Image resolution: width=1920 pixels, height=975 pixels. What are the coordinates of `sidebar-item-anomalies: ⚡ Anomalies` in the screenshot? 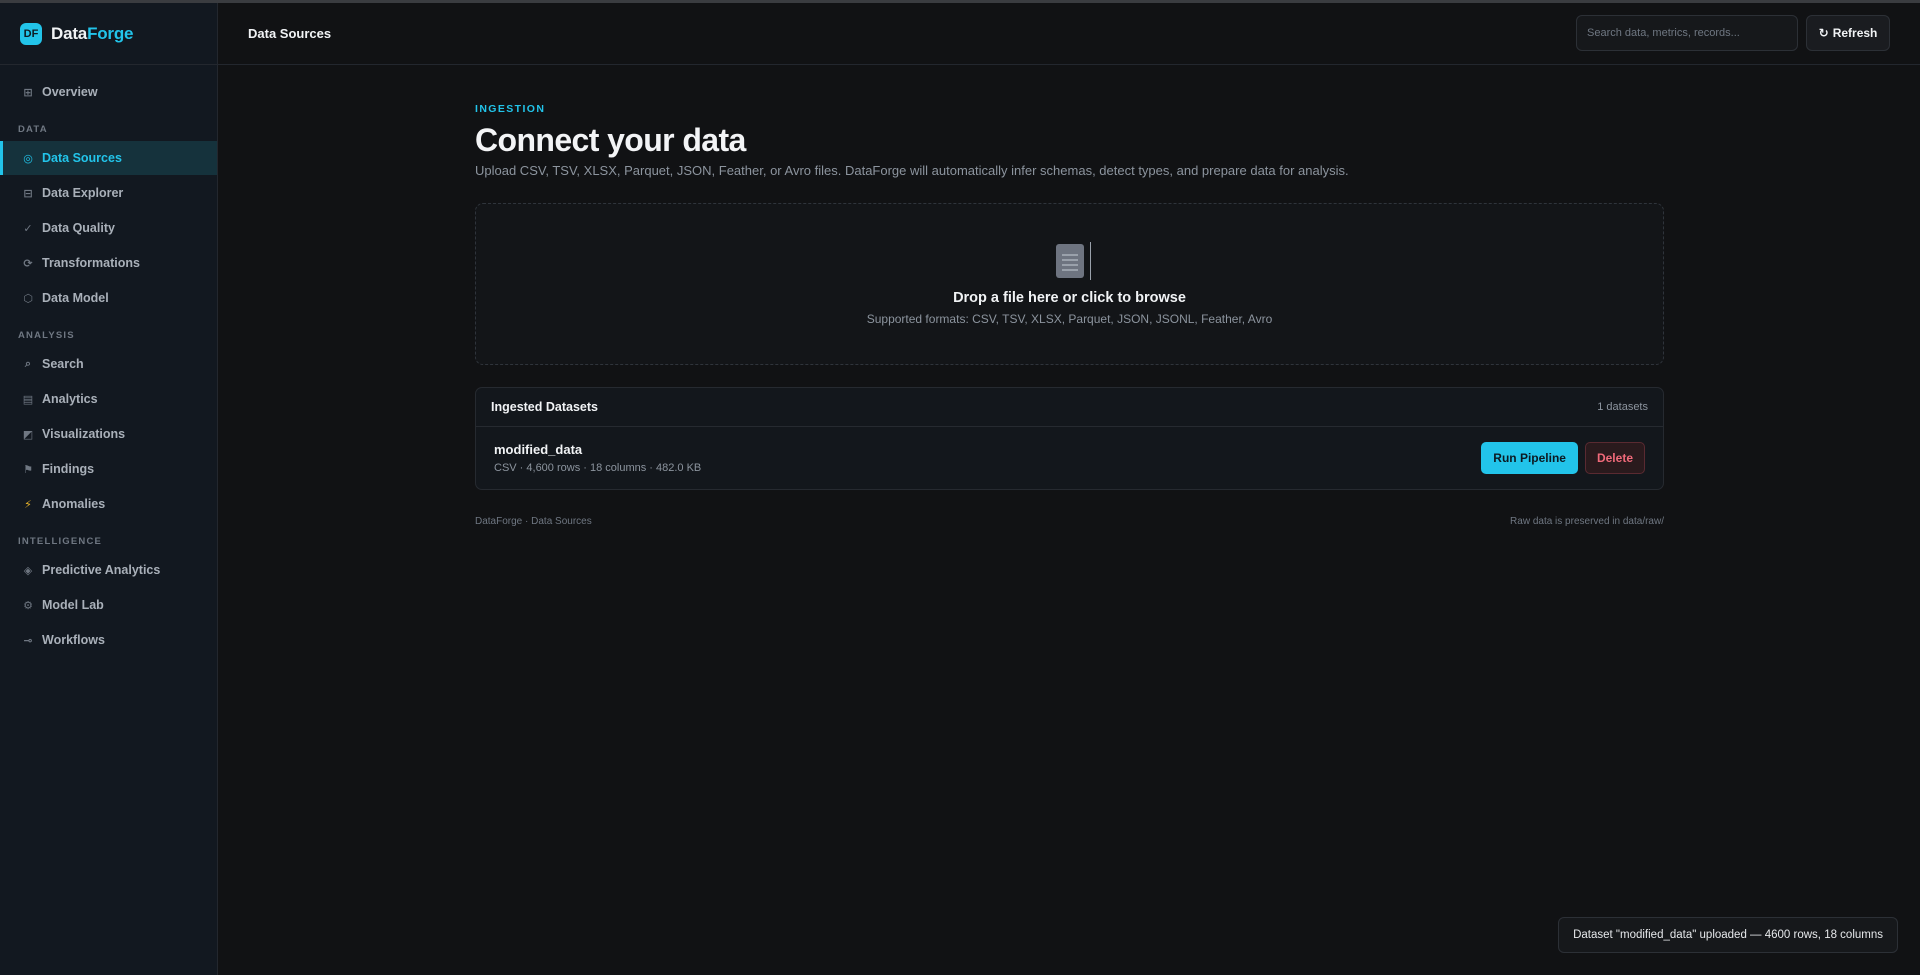 It's located at (108, 504).